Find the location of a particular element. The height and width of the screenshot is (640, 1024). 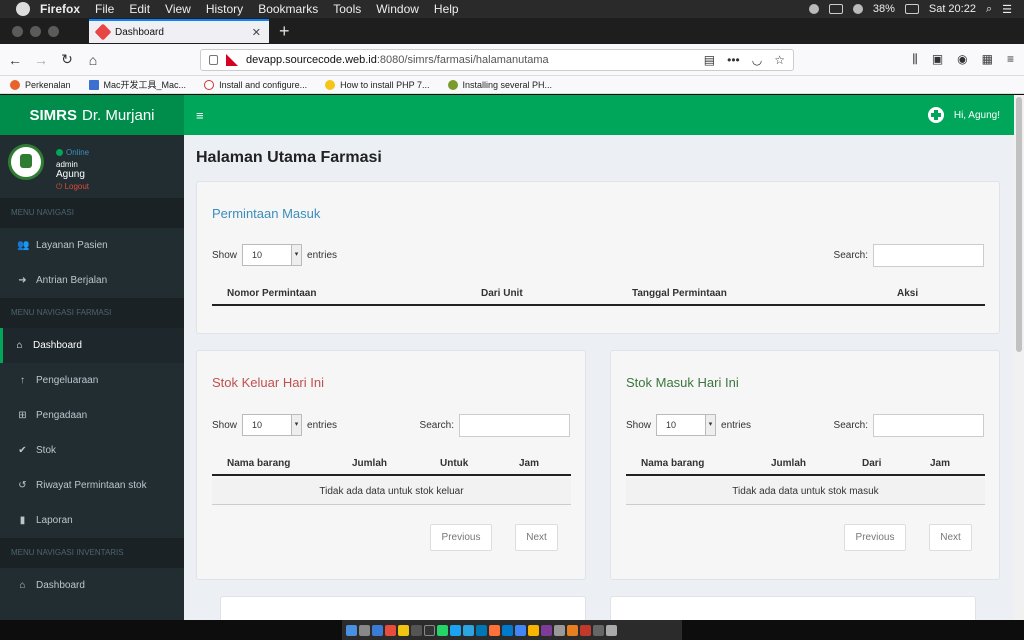

forward-icon: → is located at coordinates (41, 60).